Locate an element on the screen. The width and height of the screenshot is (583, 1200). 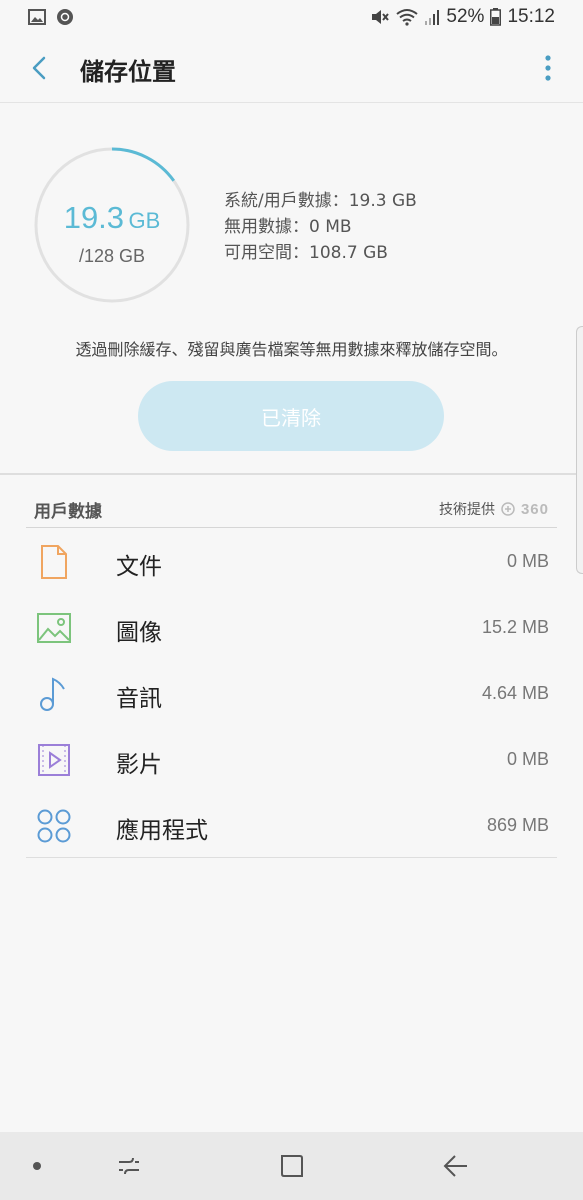
apps-icon is located at coordinates (54, 826).